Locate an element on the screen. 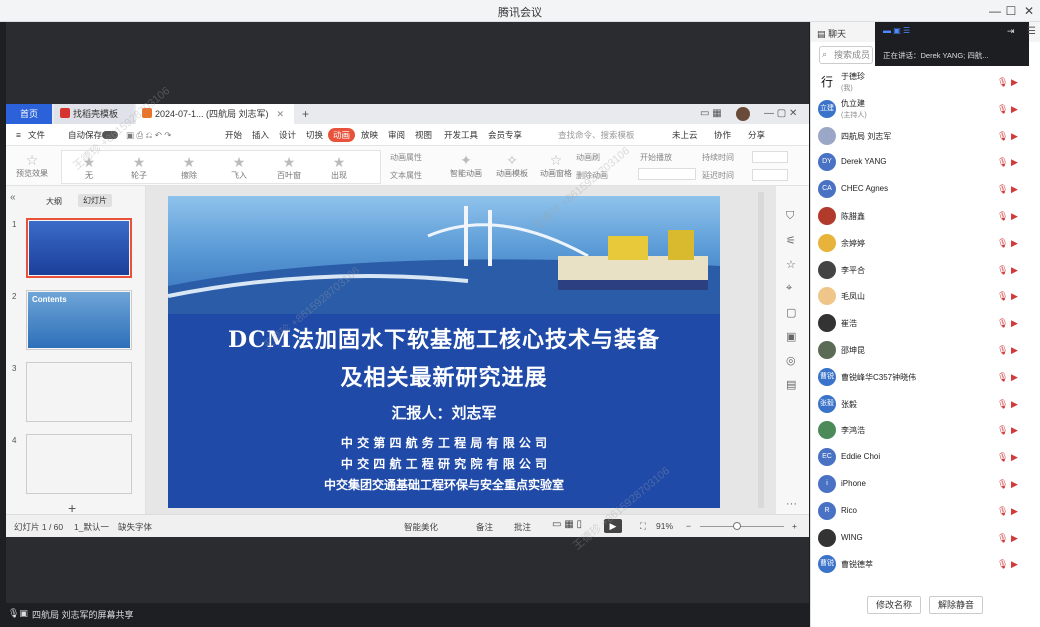 The height and width of the screenshot is (627, 1040). member-row: 张毅 张毅 🎙 ▶ is located at coordinates (925, 405).